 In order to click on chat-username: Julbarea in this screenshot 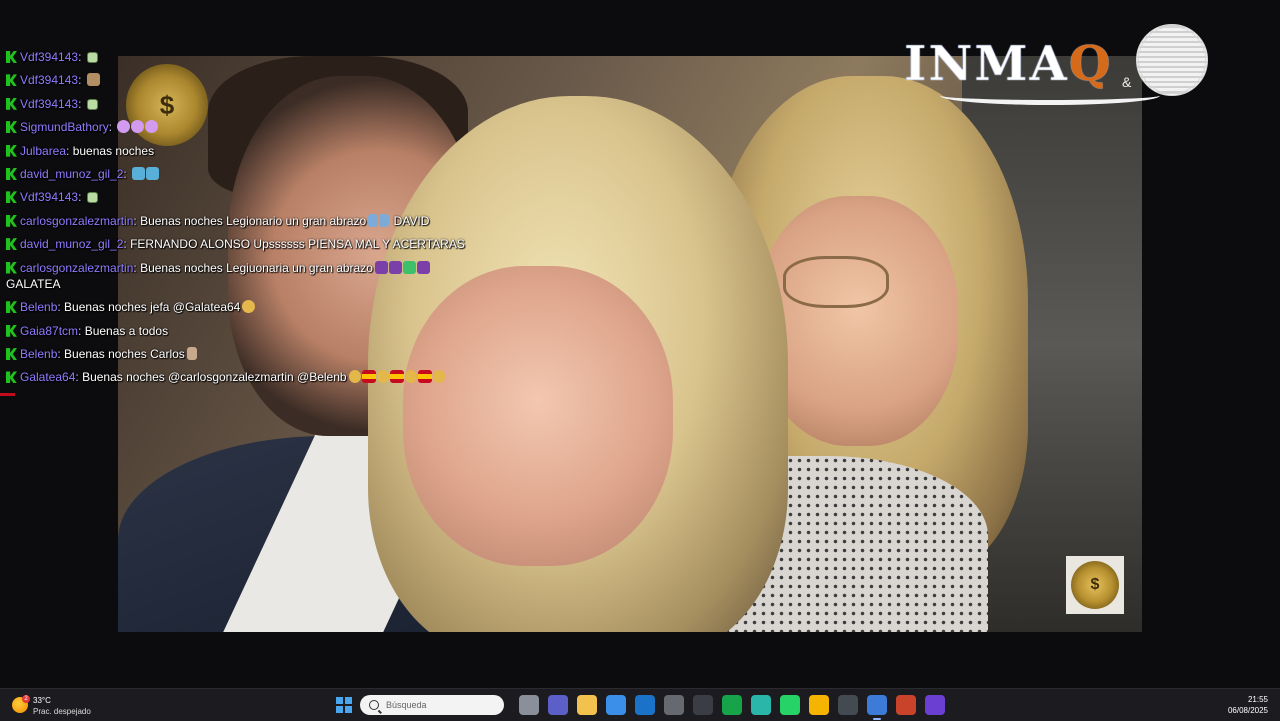, I will do `click(43, 151)`.